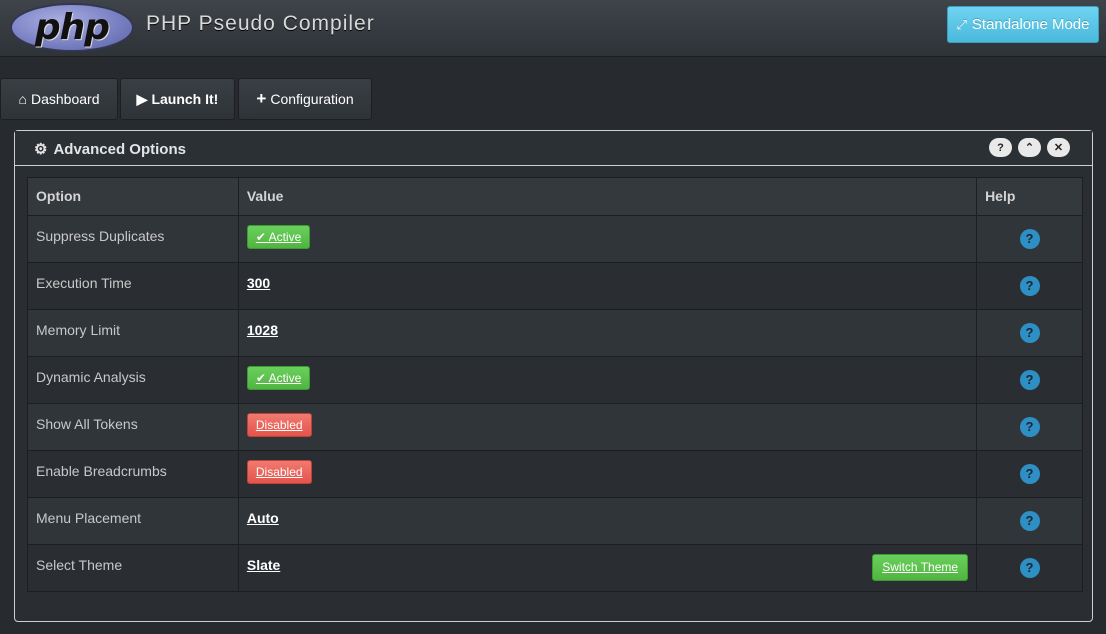  What do you see at coordinates (133, 521) in the screenshot?
I see `option-name: Menu Placement` at bounding box center [133, 521].